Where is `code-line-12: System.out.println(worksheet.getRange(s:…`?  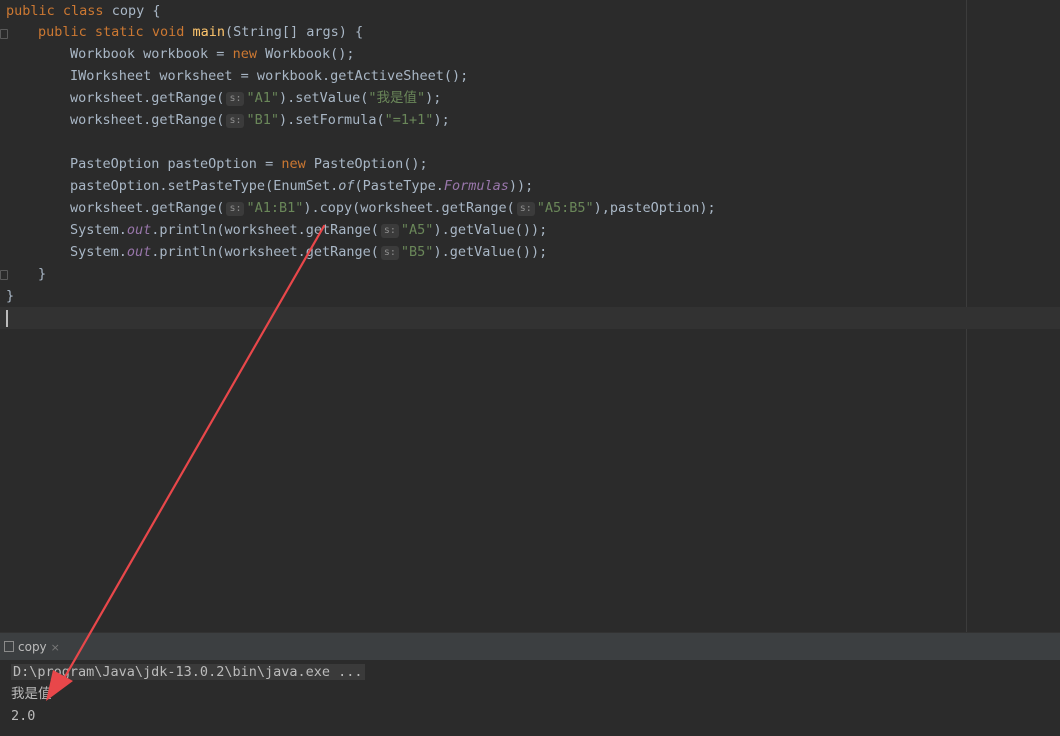 code-line-12: System.out.println(worksheet.getRange(s:… is located at coordinates (309, 252).